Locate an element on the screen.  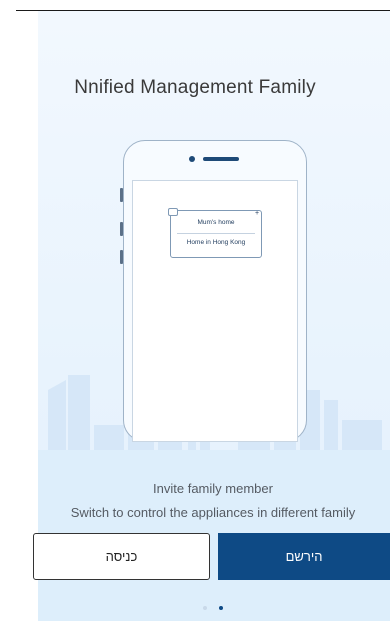
popup-item-mums-home: Mum's home is located at coordinates (216, 222).